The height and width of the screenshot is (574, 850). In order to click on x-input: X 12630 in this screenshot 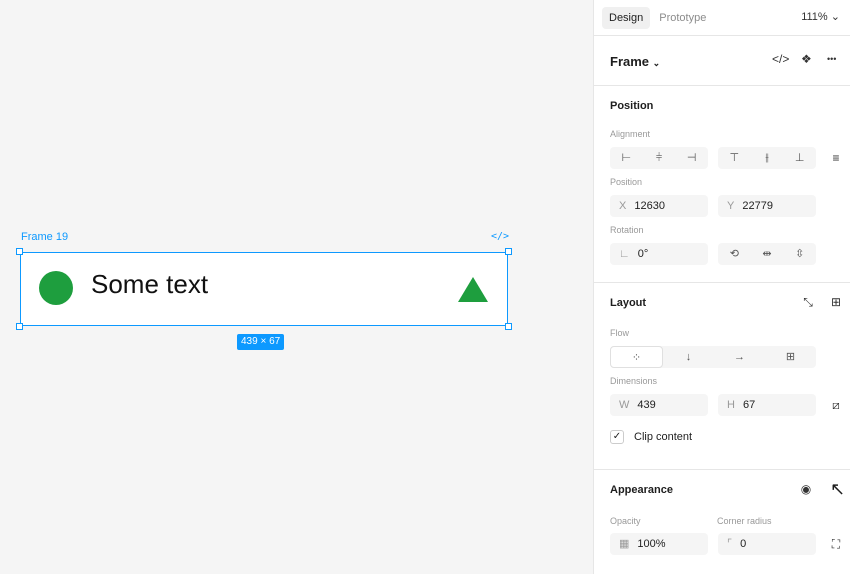, I will do `click(659, 206)`.